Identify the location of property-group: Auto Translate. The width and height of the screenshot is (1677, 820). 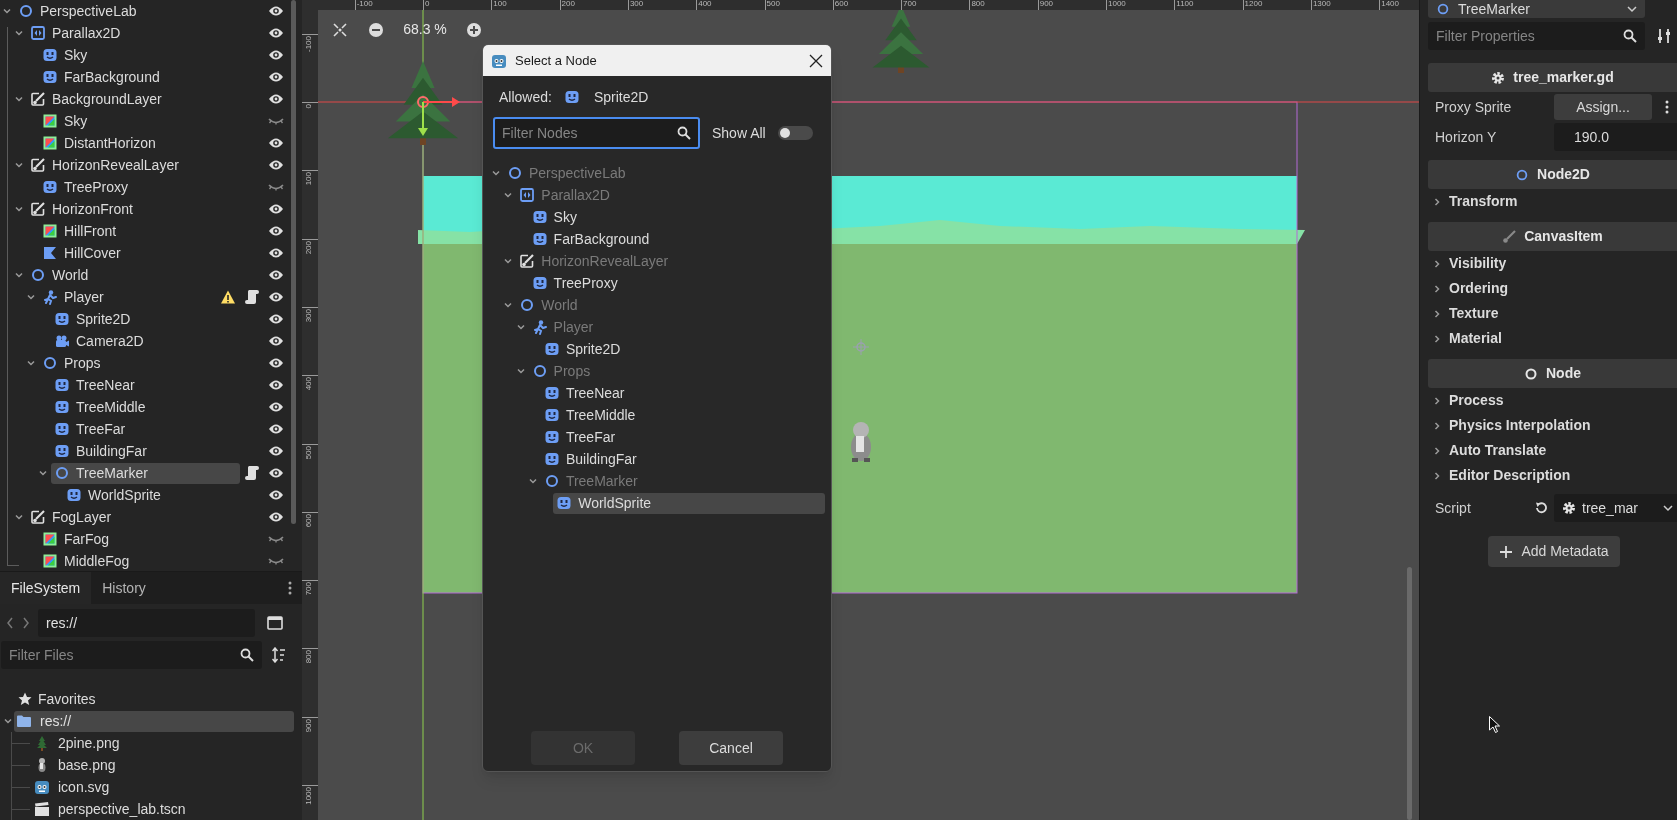
(1552, 450).